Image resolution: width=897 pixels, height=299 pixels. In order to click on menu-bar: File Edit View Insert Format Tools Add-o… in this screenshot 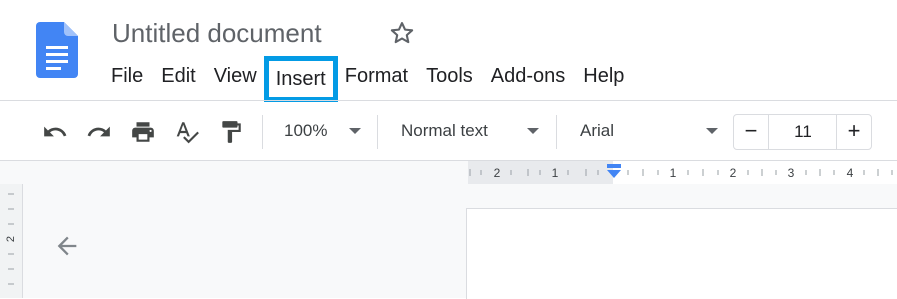, I will do `click(367, 79)`.